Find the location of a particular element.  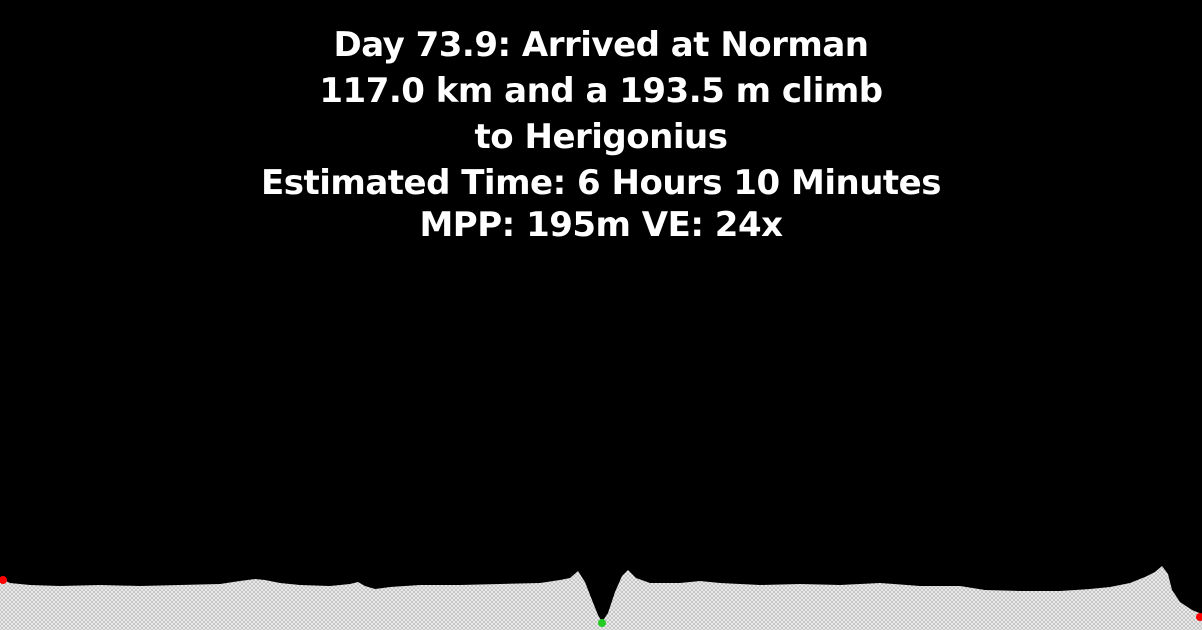

terrain-profile is located at coordinates (601, 598).